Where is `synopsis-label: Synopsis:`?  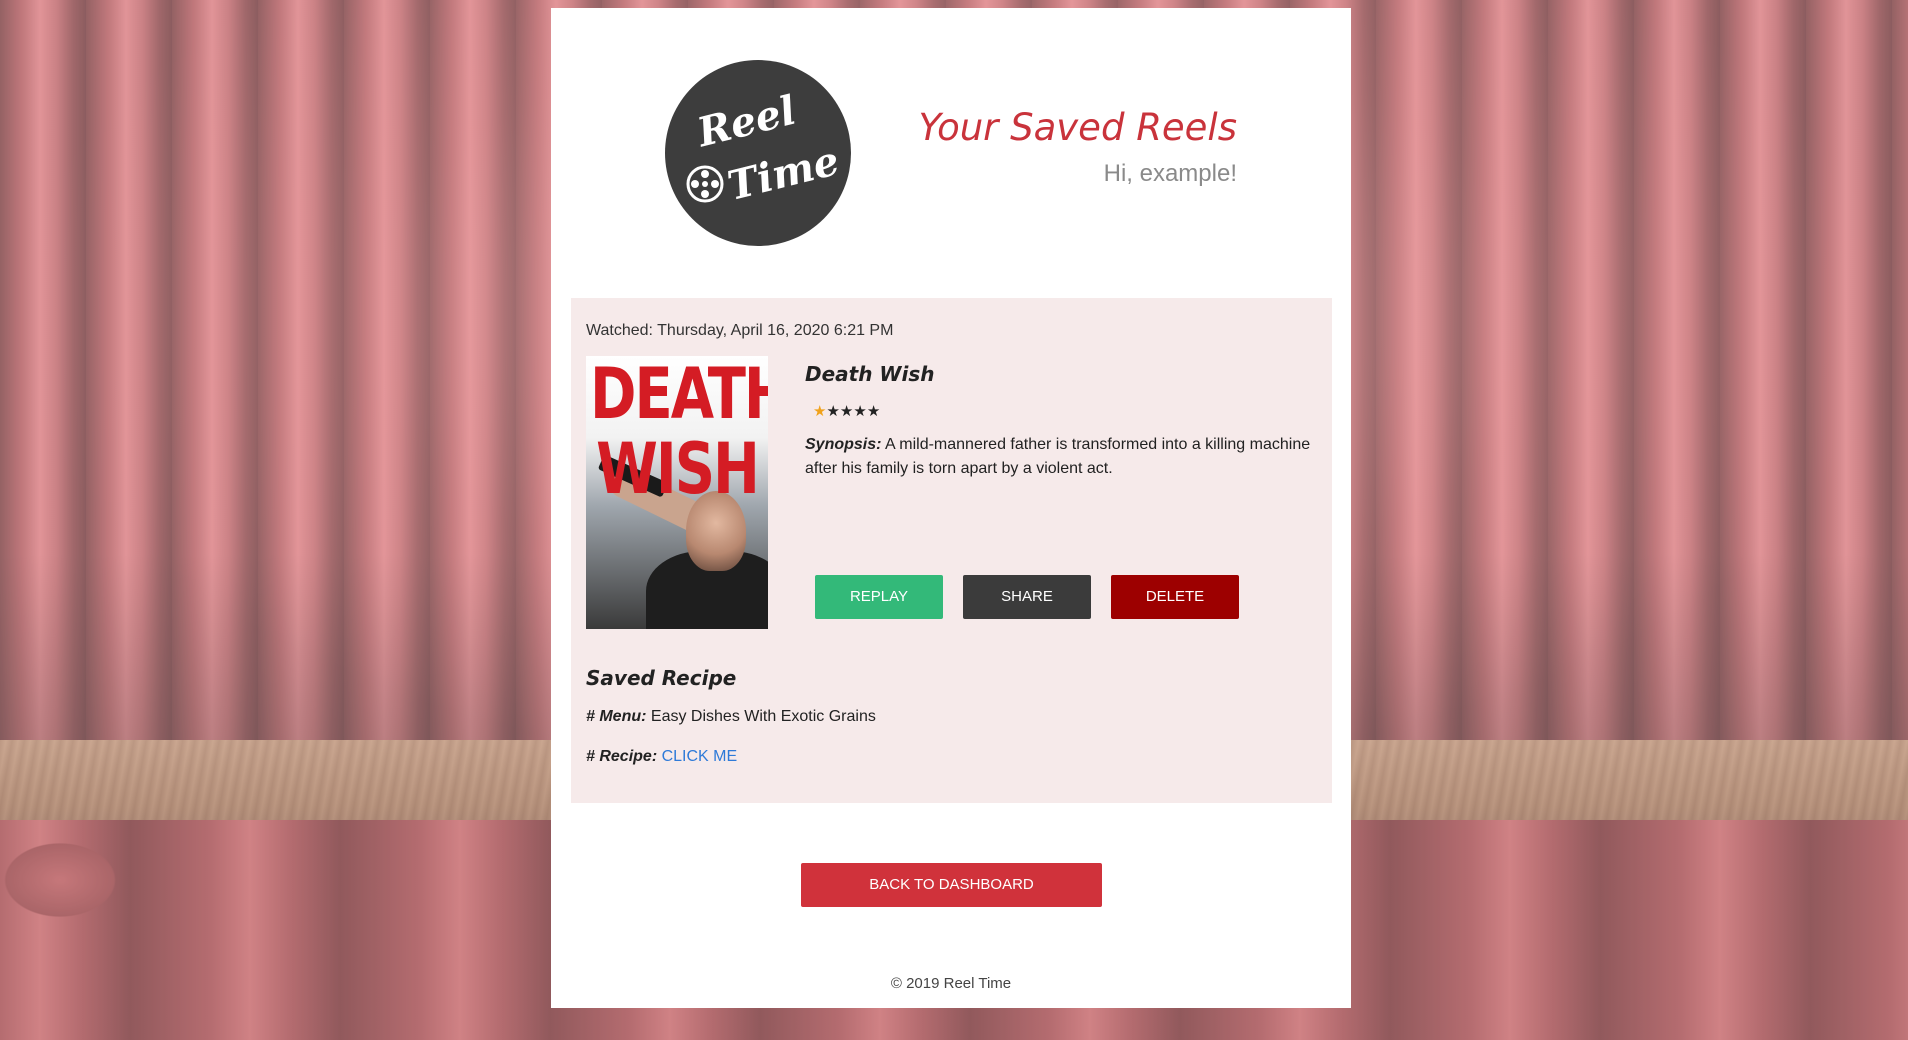 synopsis-label: Synopsis: is located at coordinates (843, 444).